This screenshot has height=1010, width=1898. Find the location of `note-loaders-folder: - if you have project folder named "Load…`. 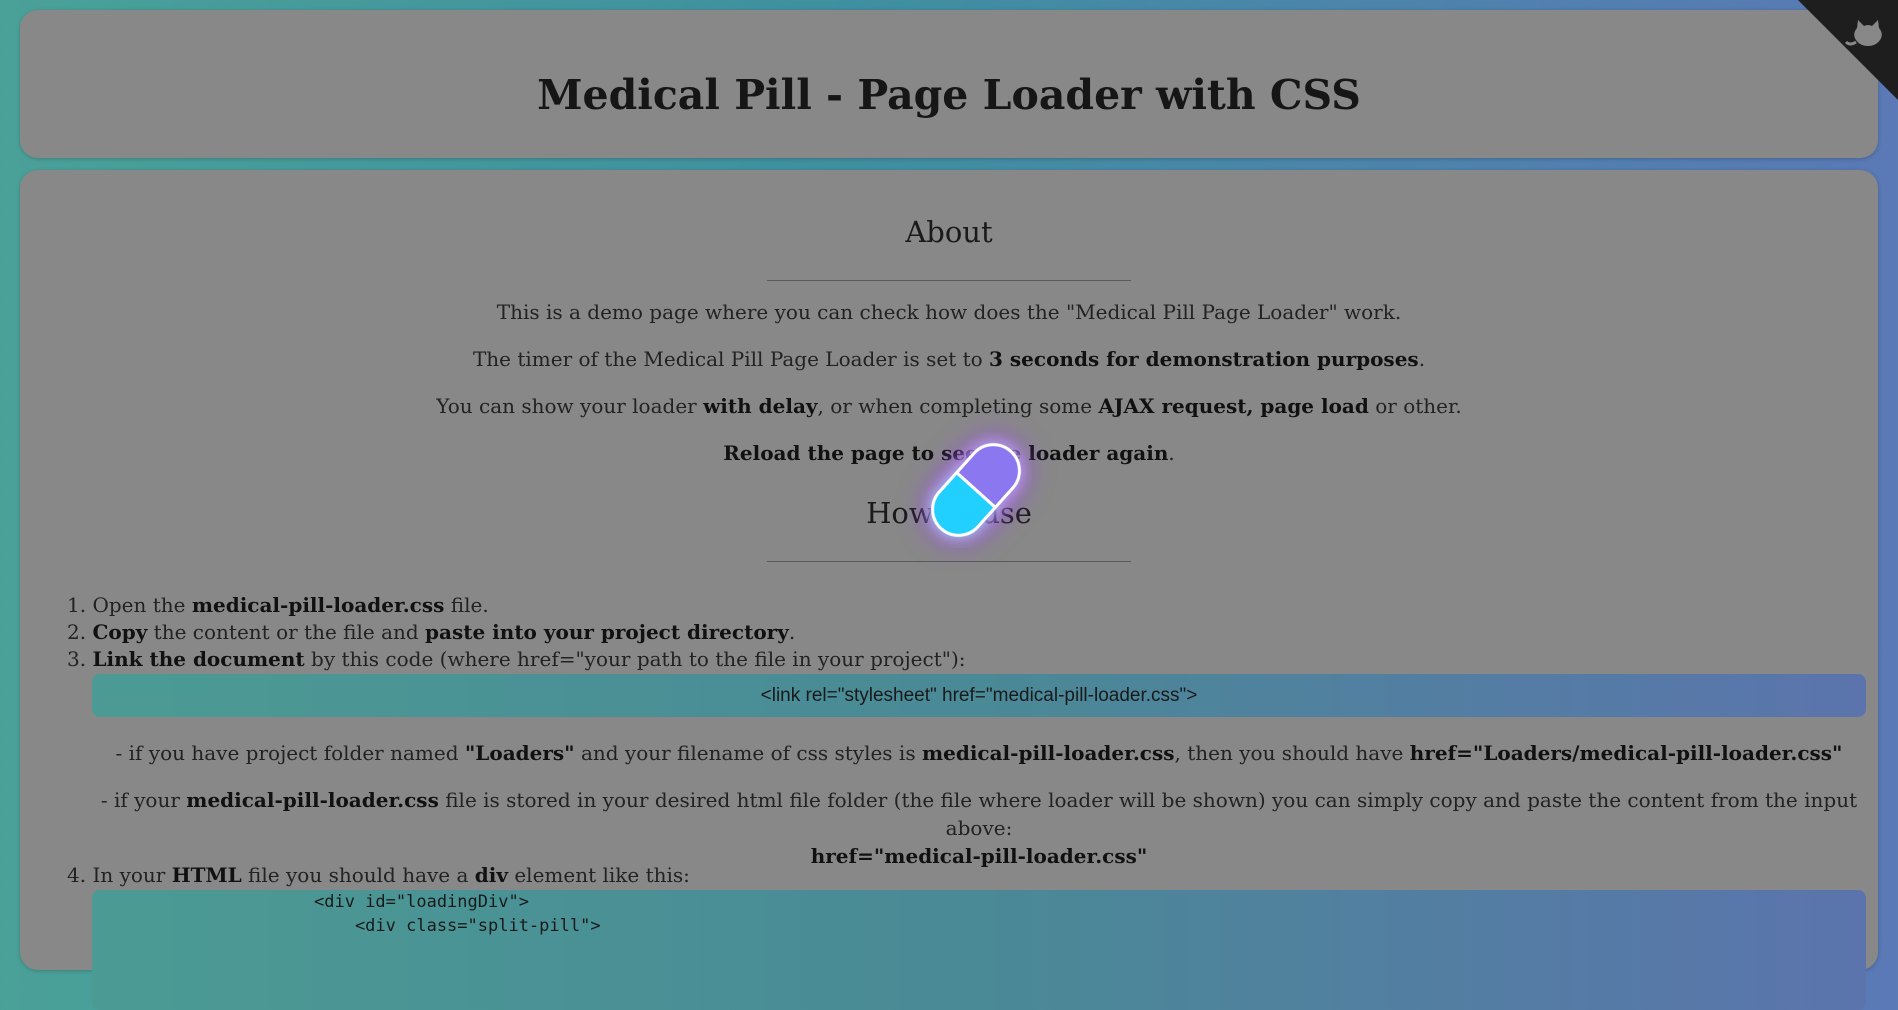

note-loaders-folder: - if you have project folder named "Load… is located at coordinates (979, 753).